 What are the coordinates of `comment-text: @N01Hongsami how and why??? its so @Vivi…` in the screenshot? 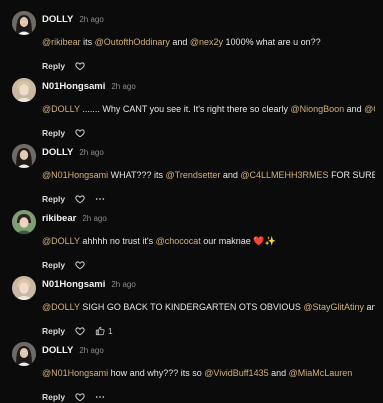 It's located at (208, 373).